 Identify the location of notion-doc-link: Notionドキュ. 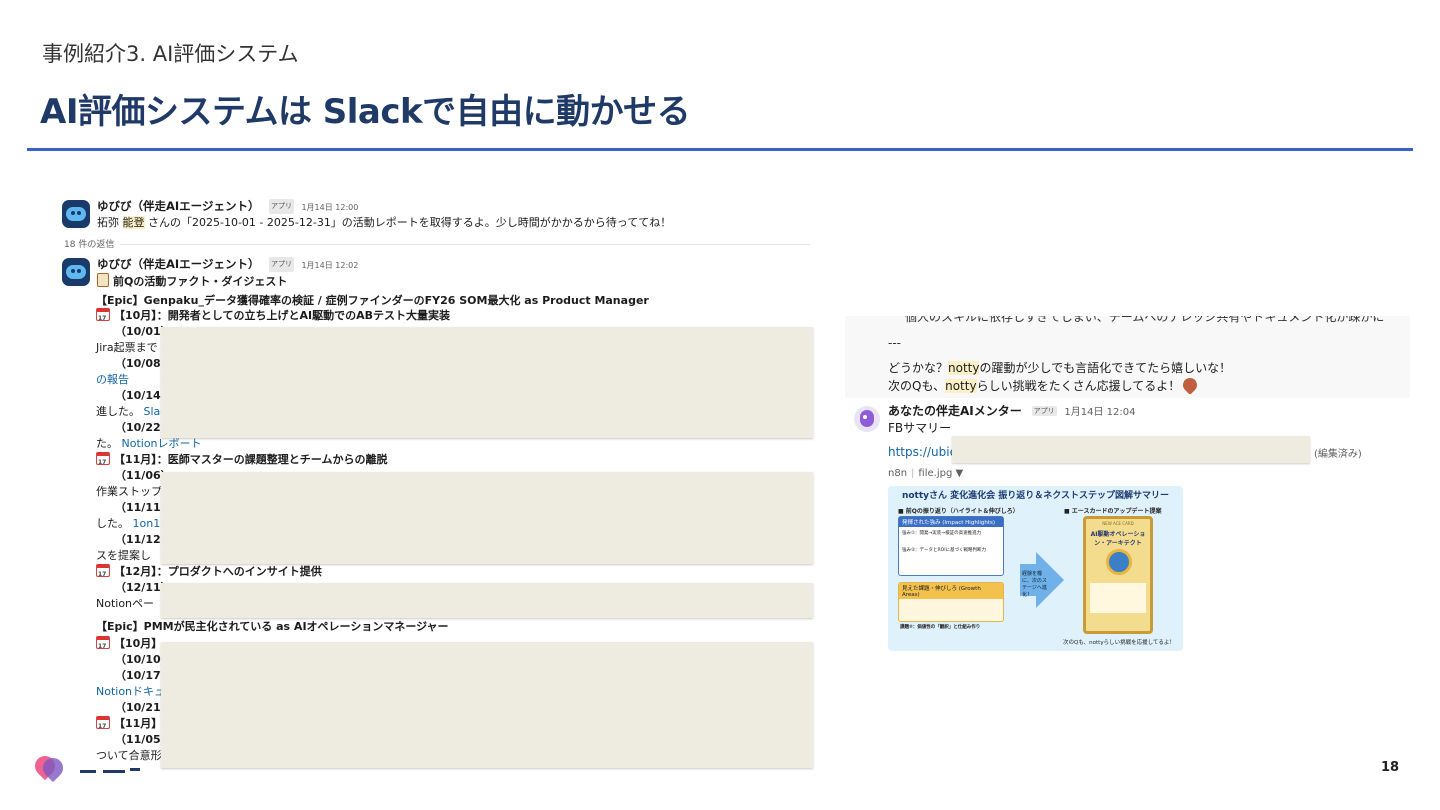
(130, 691).